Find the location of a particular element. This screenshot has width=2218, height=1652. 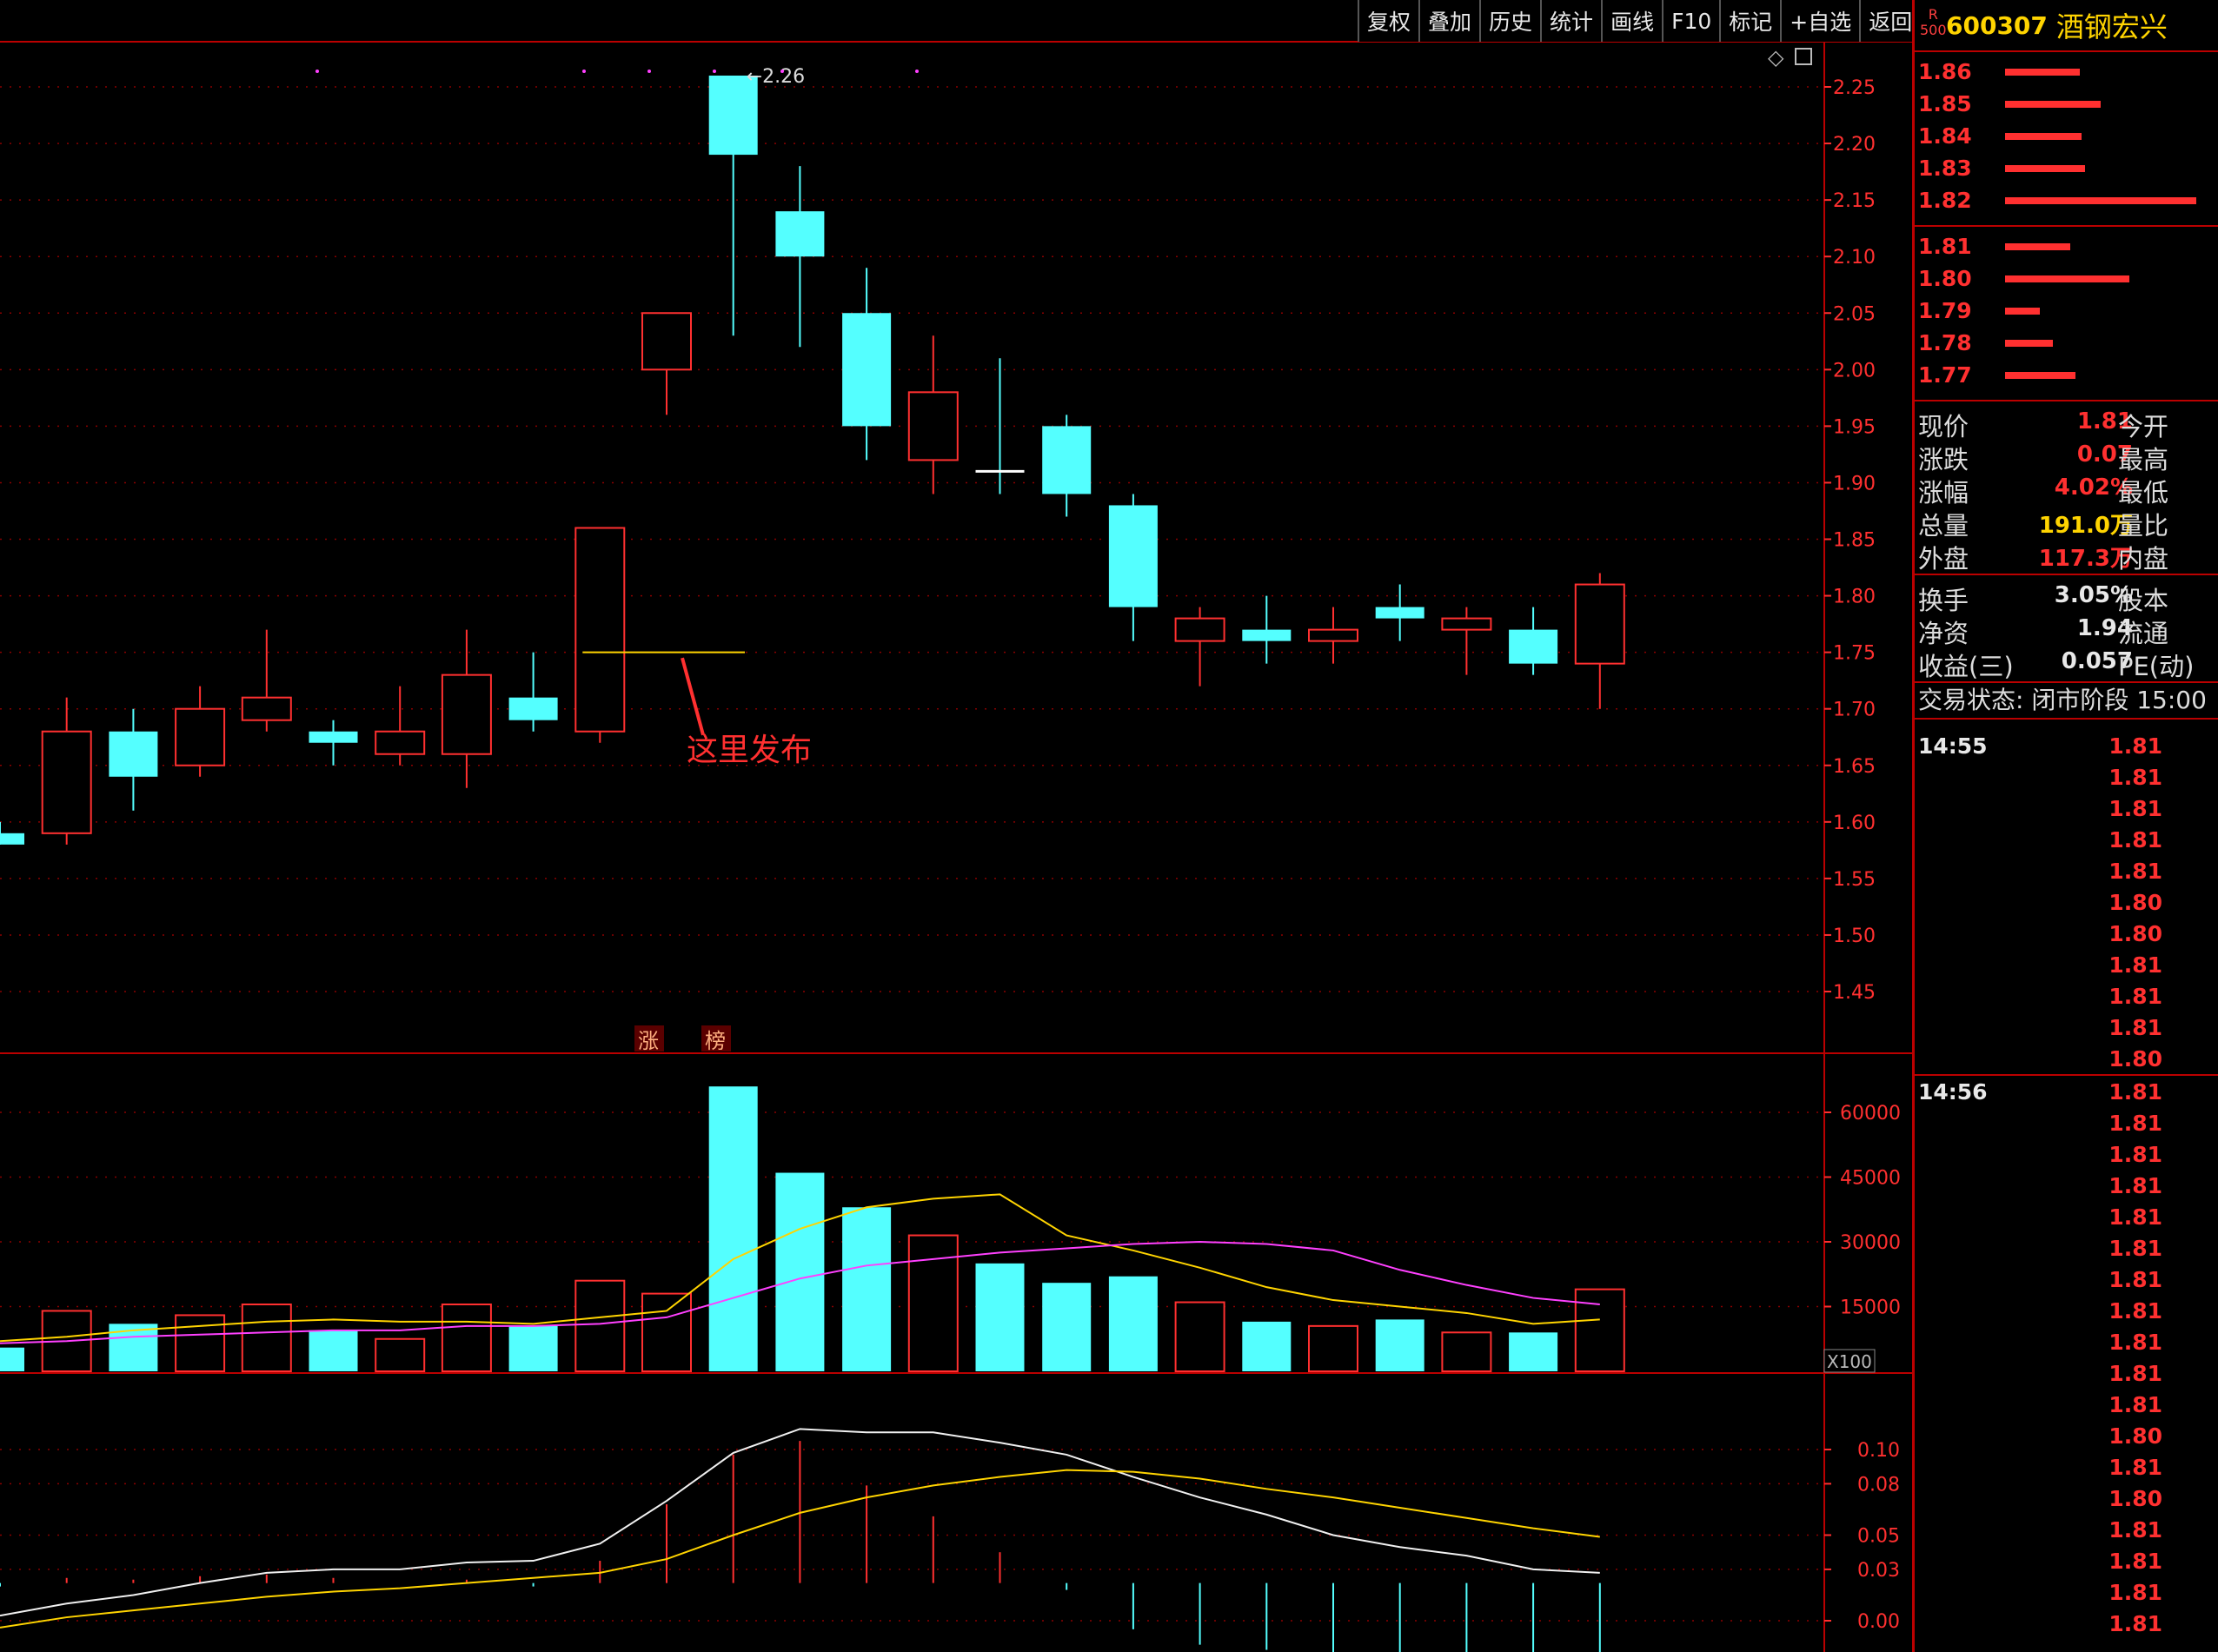

book-row: 1.80 is located at coordinates (2066, 280).